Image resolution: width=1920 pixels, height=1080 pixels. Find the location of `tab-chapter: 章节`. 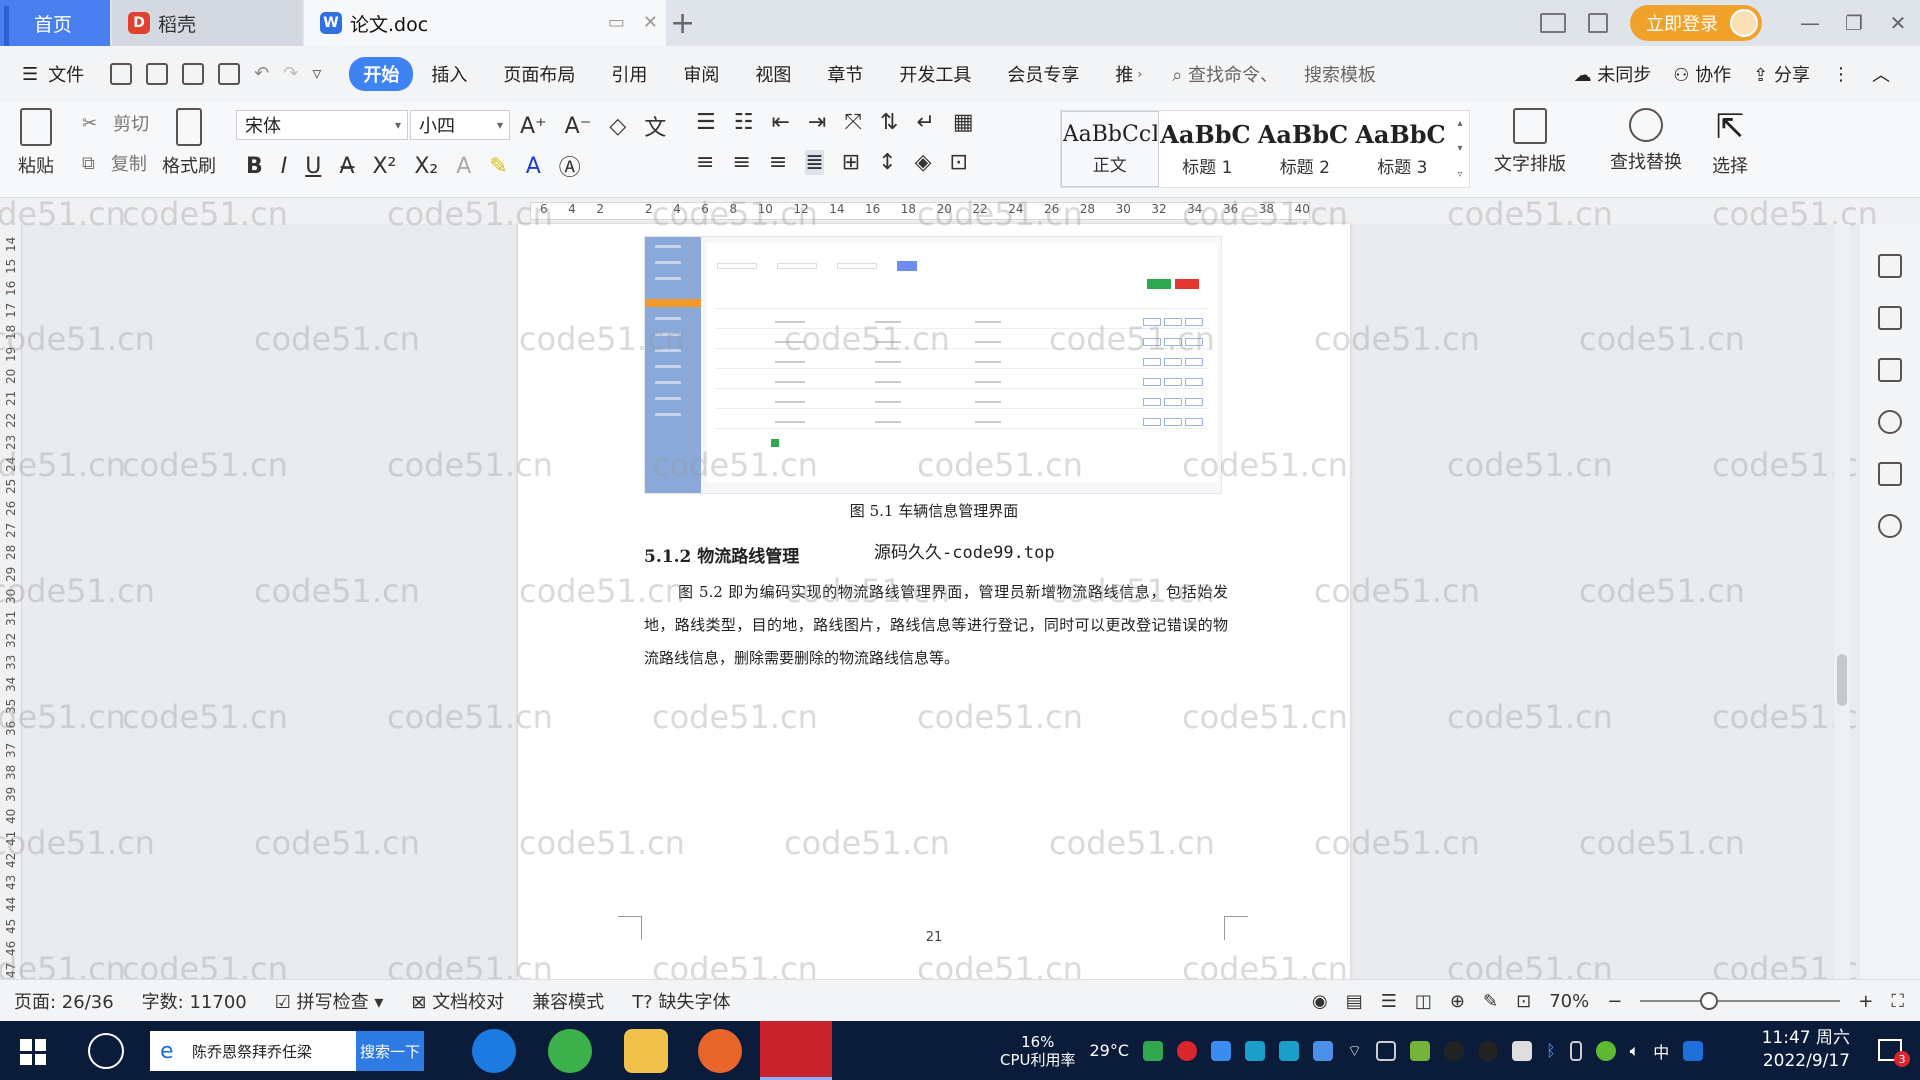

tab-chapter: 章节 is located at coordinates (845, 74).